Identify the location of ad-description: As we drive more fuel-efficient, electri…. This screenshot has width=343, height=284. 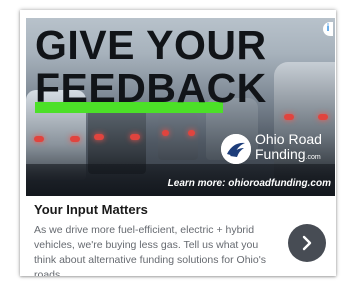
(150, 250).